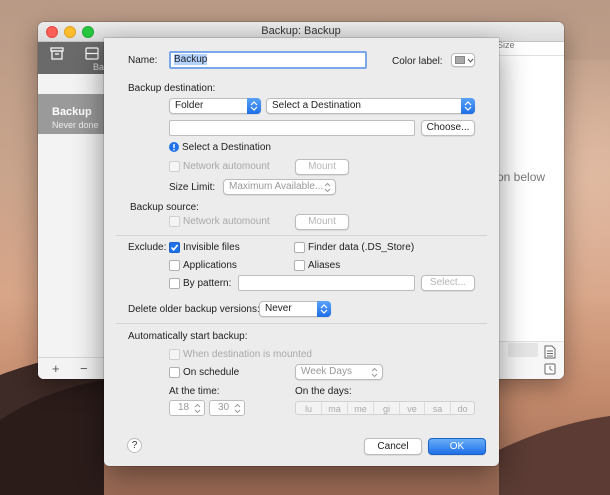 The image size is (610, 495). Describe the element at coordinates (301, 31) in the screenshot. I see `window-title: Backup` at that location.